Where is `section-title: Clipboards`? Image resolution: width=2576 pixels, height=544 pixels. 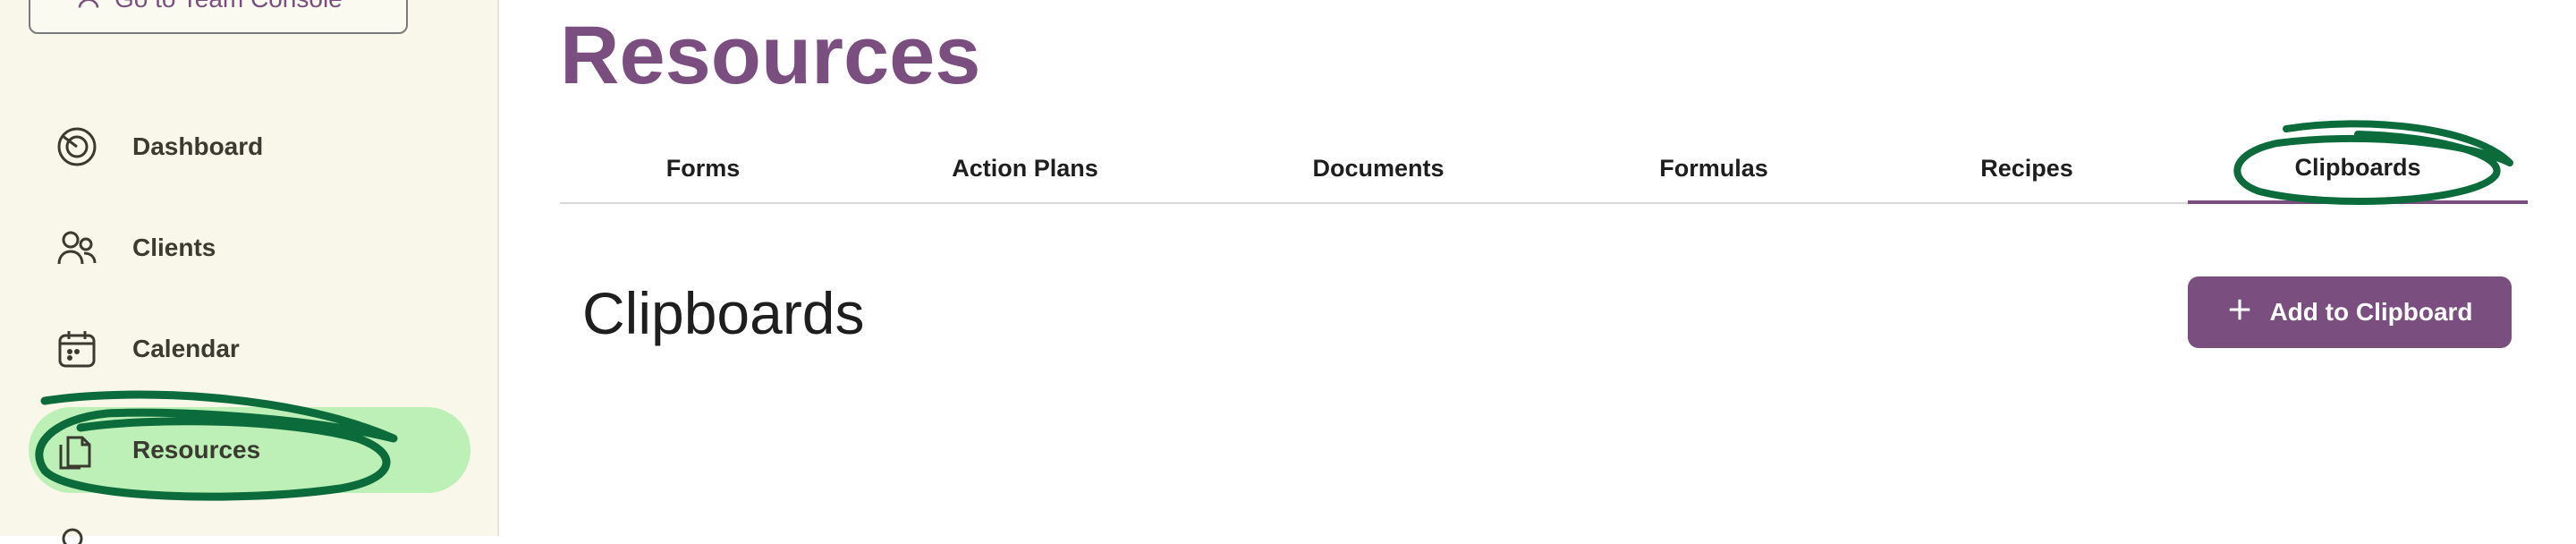 section-title: Clipboards is located at coordinates (723, 313).